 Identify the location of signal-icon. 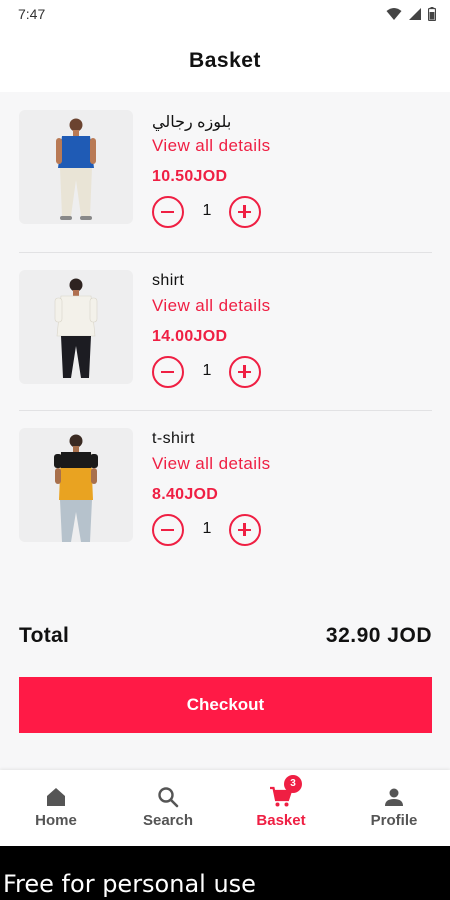
(415, 14).